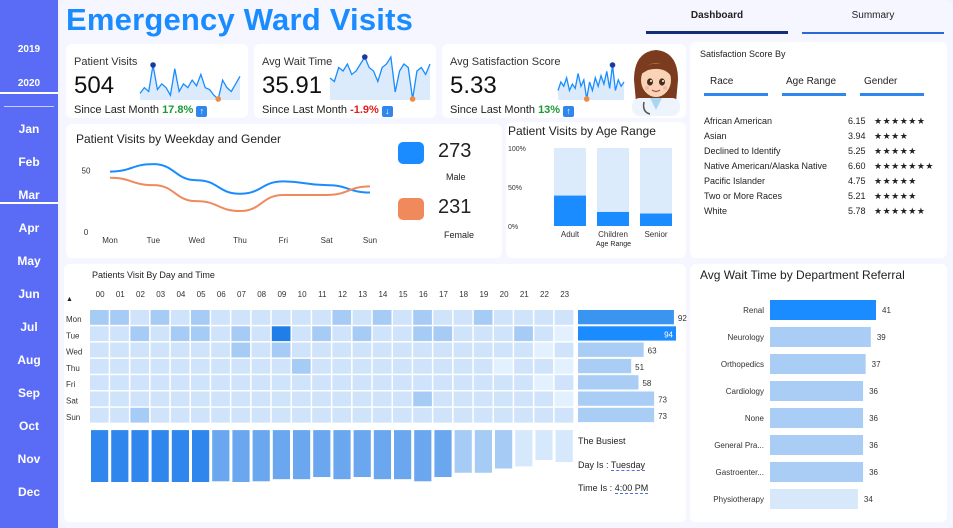 This screenshot has height=528, width=953. What do you see at coordinates (736, 86) in the screenshot?
I see `sat-tab-race: Race` at bounding box center [736, 86].